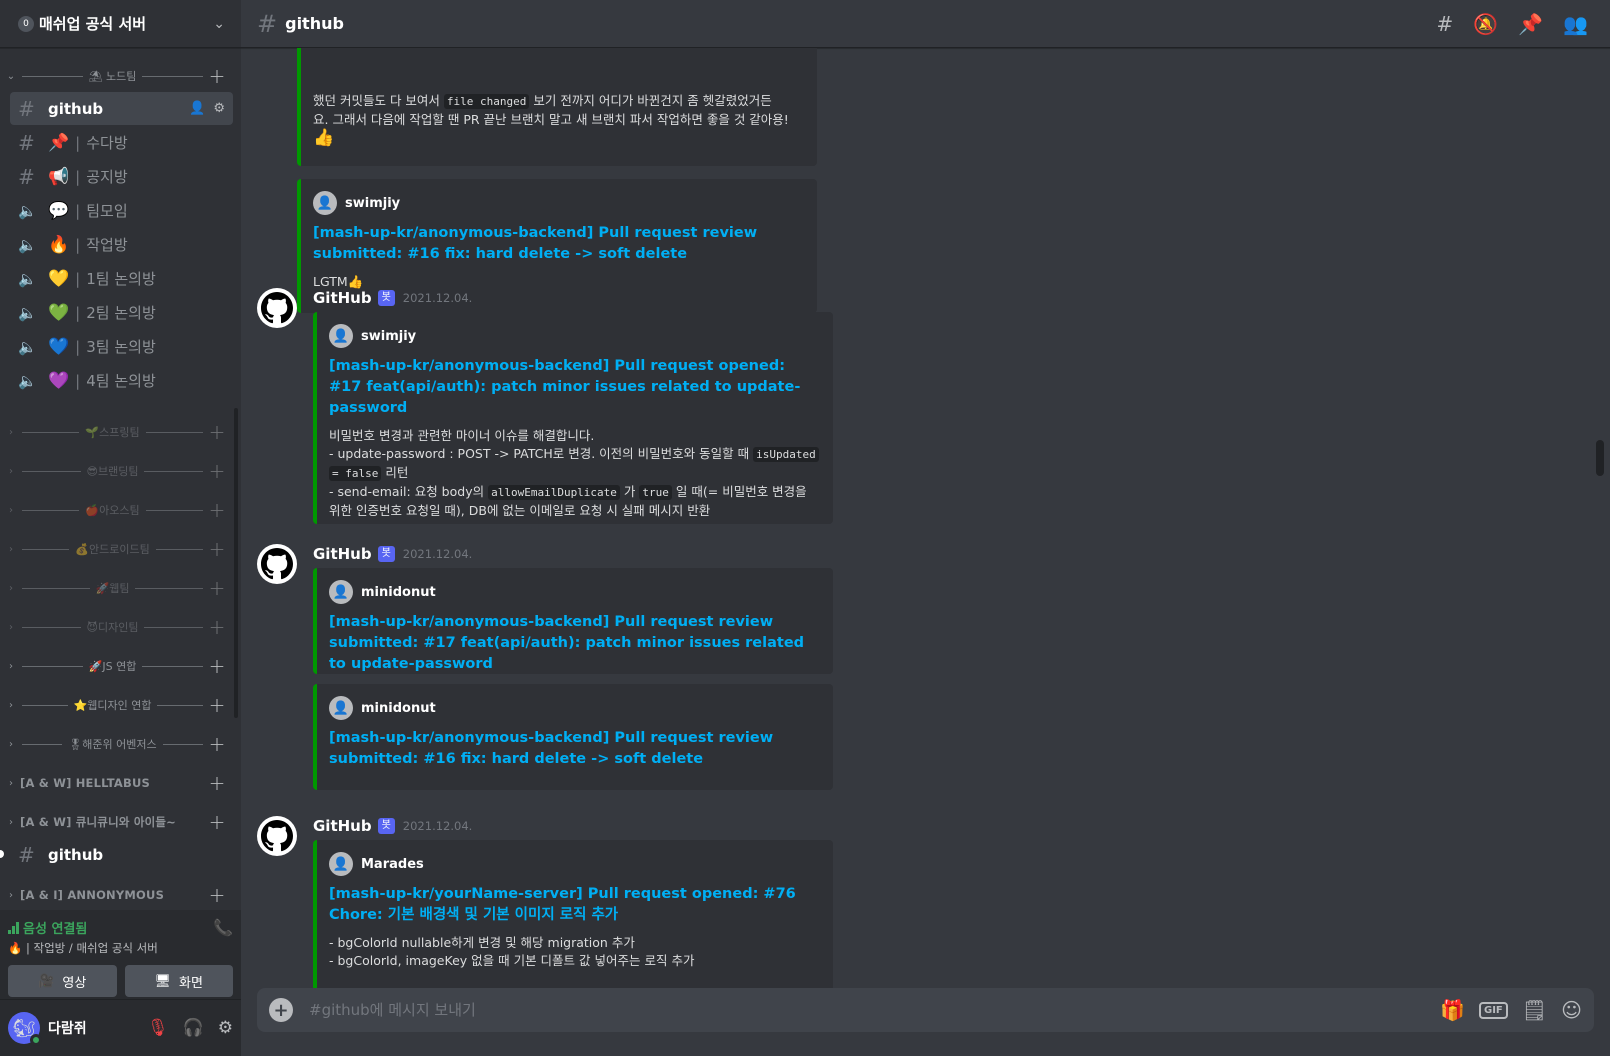 Image resolution: width=1610 pixels, height=1056 pixels. Describe the element at coordinates (223, 927) in the screenshot. I see `disconnect-icon: 📞` at that location.